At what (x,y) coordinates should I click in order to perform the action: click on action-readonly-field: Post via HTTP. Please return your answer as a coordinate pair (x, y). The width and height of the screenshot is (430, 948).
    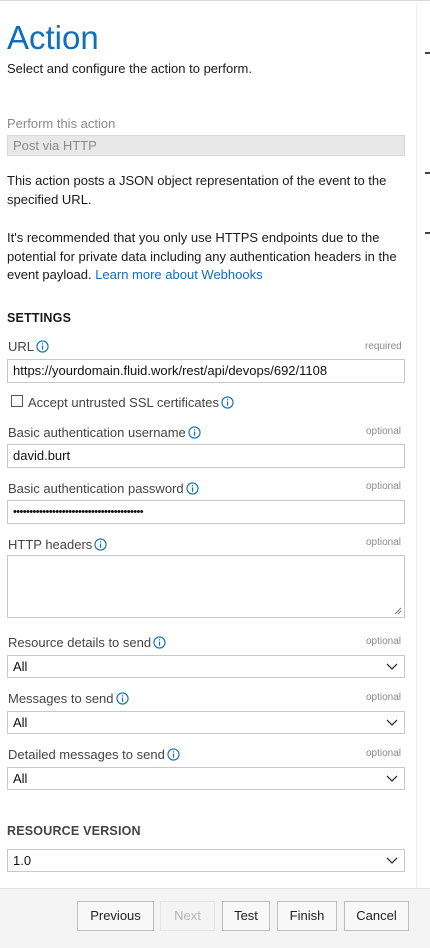
    Looking at the image, I should click on (206, 145).